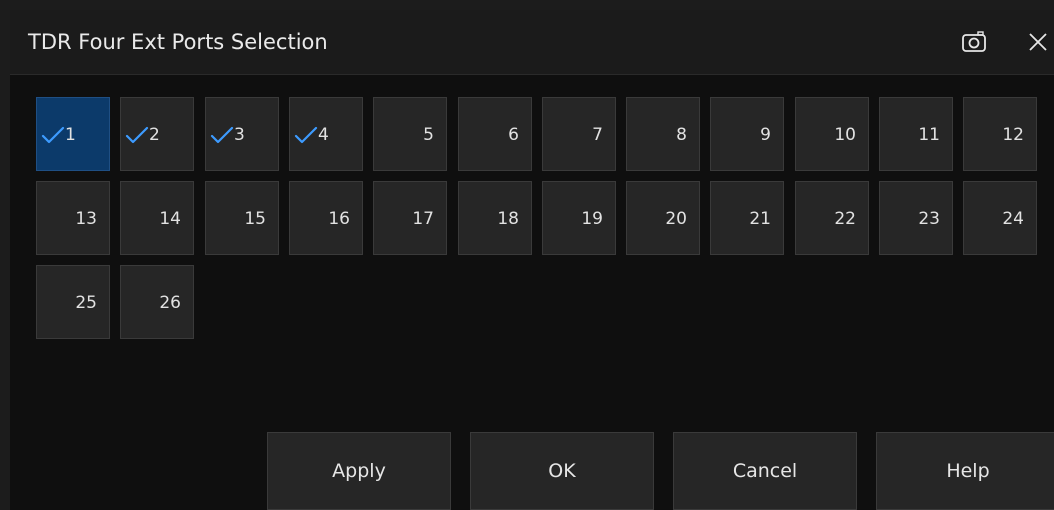  I want to click on port-checkbox-8: 8, so click(663, 134).